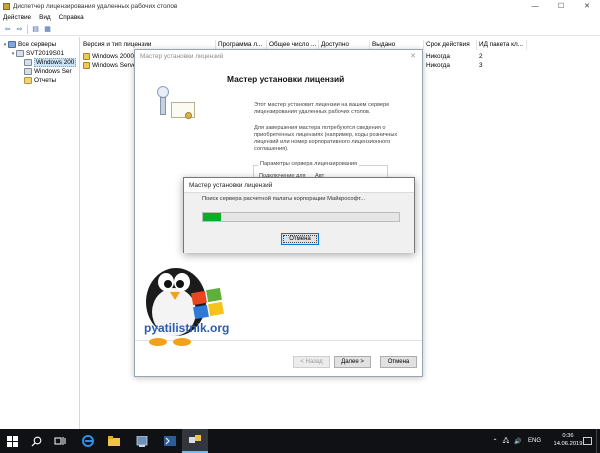 Image resolution: width=600 pixels, height=453 pixels. I want to click on maximize-button: ☐, so click(561, 6).